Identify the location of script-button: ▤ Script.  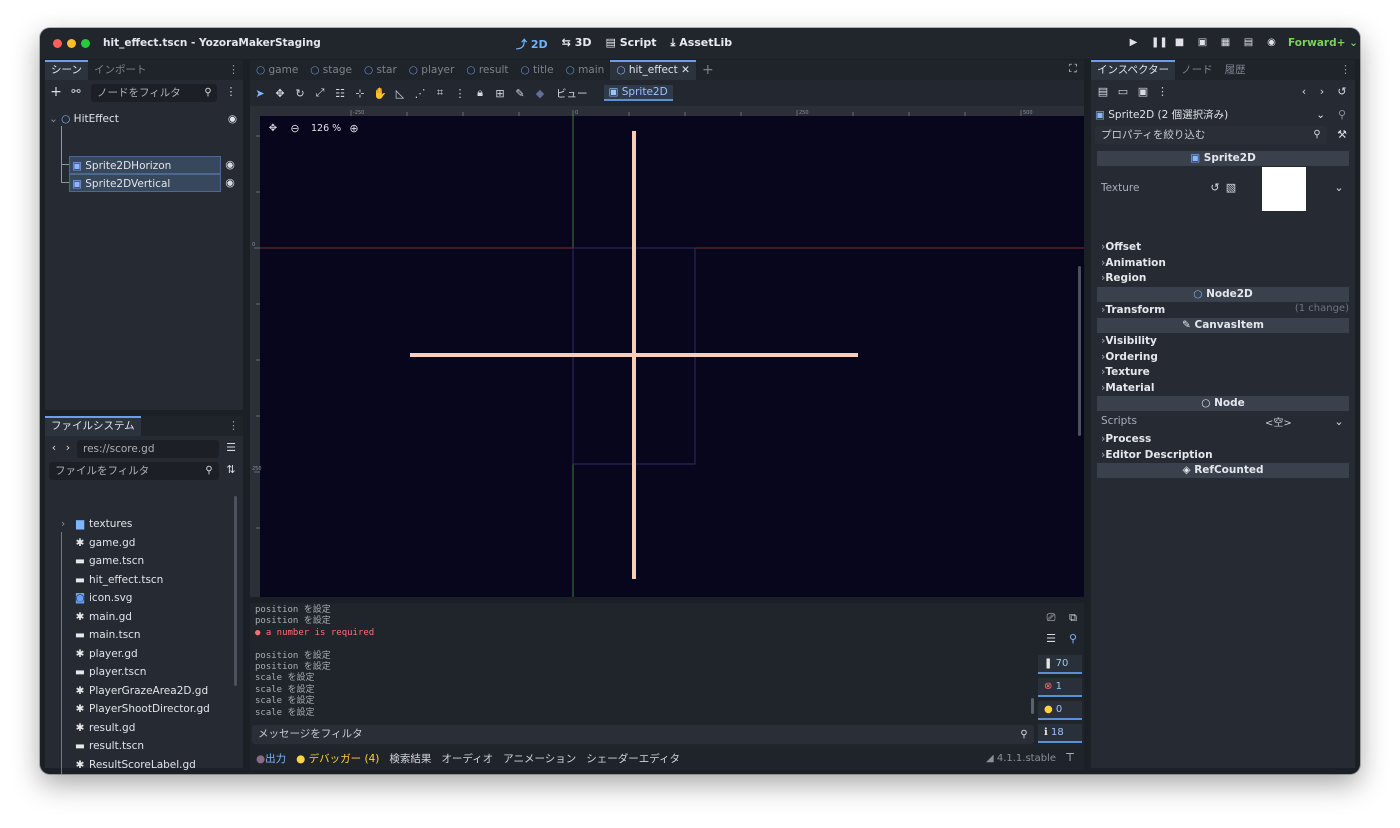
(630, 44).